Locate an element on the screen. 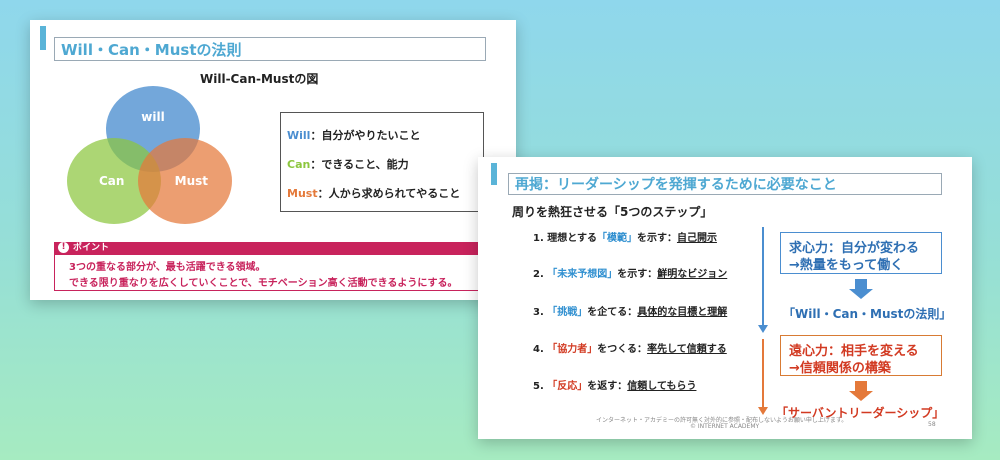 This screenshot has height=460, width=1000. slide-subtitle: 周りを熱狂させる「5つのステップ」 is located at coordinates (612, 212).